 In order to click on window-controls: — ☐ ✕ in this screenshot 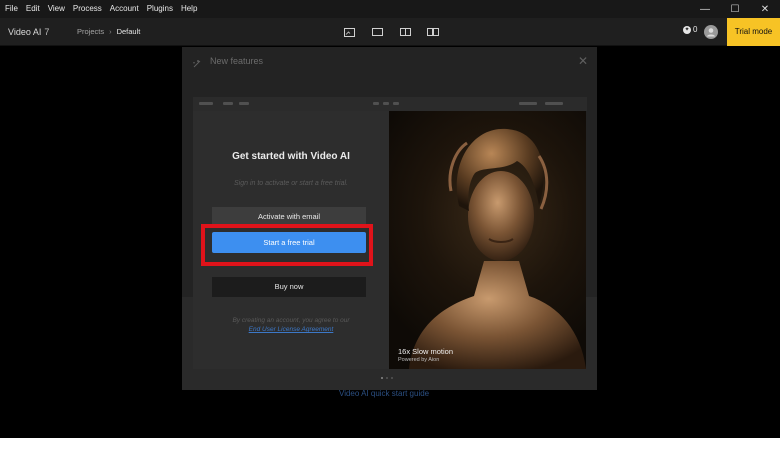, I will do `click(735, 9)`.